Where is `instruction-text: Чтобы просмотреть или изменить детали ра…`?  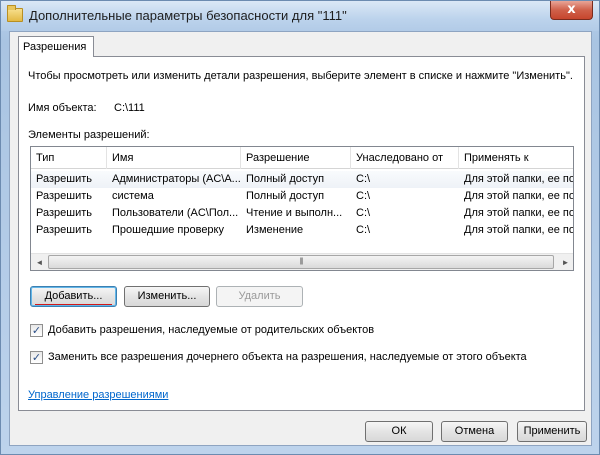
instruction-text: Чтобы просмотреть или изменить детали ра… is located at coordinates (300, 76).